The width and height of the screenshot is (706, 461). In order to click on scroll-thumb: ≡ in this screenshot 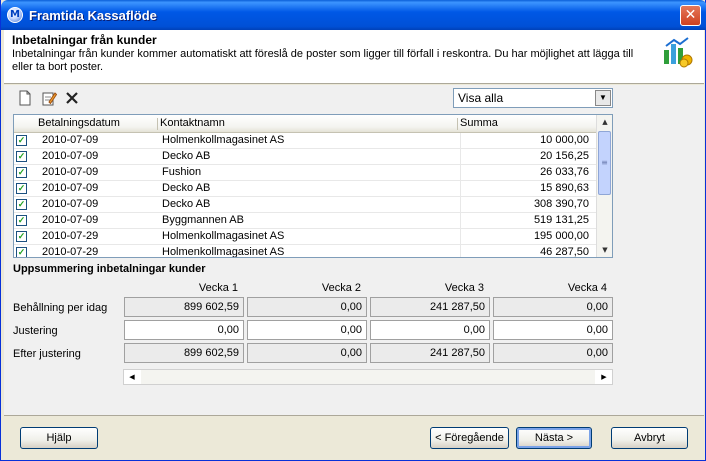, I will do `click(604, 163)`.